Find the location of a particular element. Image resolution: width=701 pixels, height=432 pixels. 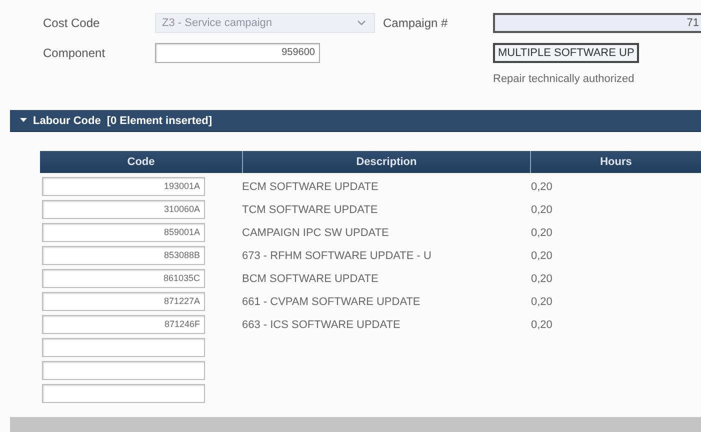

table-cell-text: TCM SOFTWARE UPDATE is located at coordinates (310, 210).